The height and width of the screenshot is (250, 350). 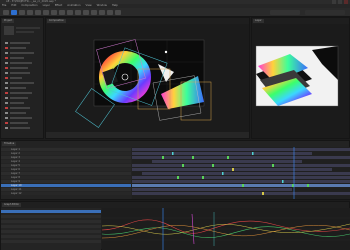 I want to click on puppet-pin-icon, so click(x=118, y=12).